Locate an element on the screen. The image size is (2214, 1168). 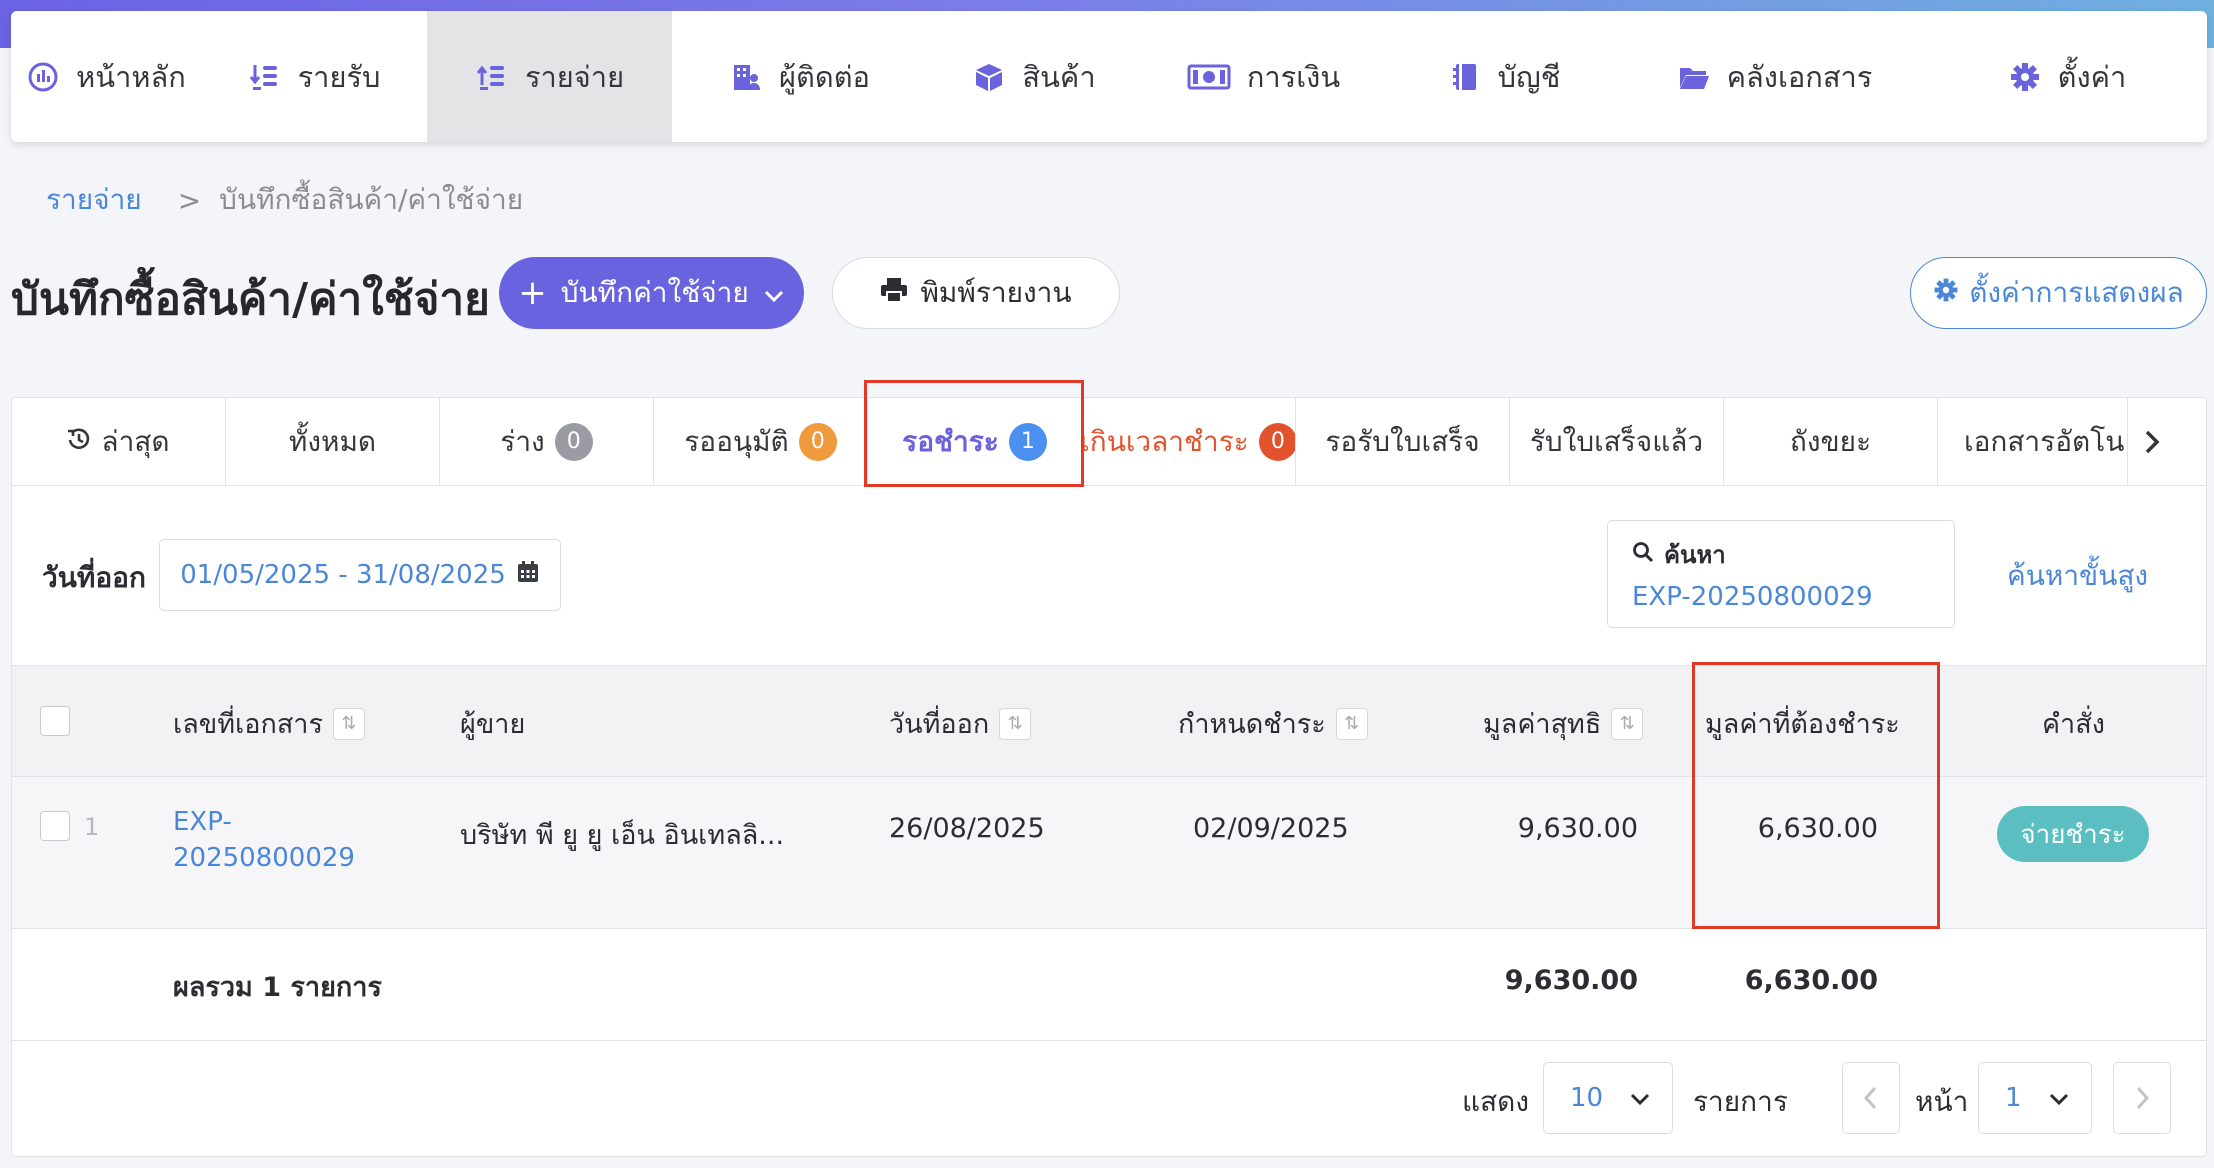
nav-item-label: บัญชี is located at coordinates (1529, 76).